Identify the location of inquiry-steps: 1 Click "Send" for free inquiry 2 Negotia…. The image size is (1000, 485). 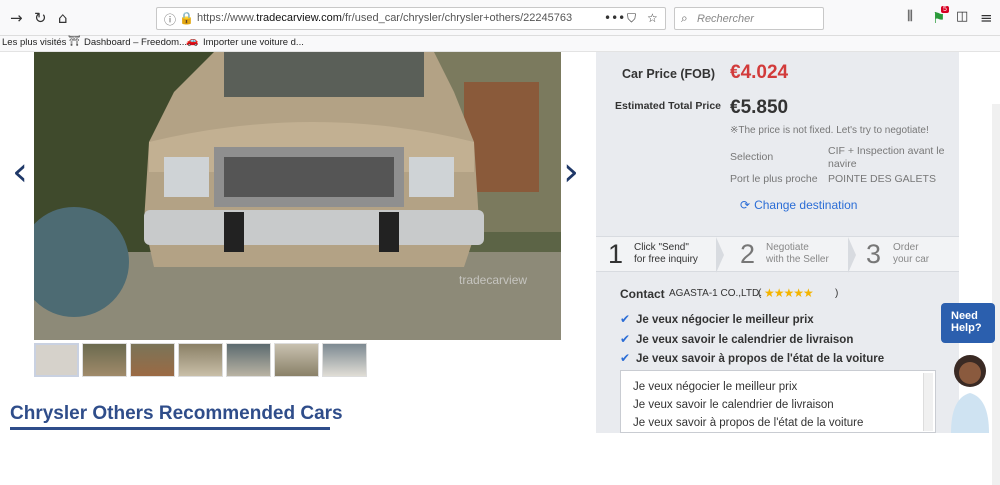
(777, 254).